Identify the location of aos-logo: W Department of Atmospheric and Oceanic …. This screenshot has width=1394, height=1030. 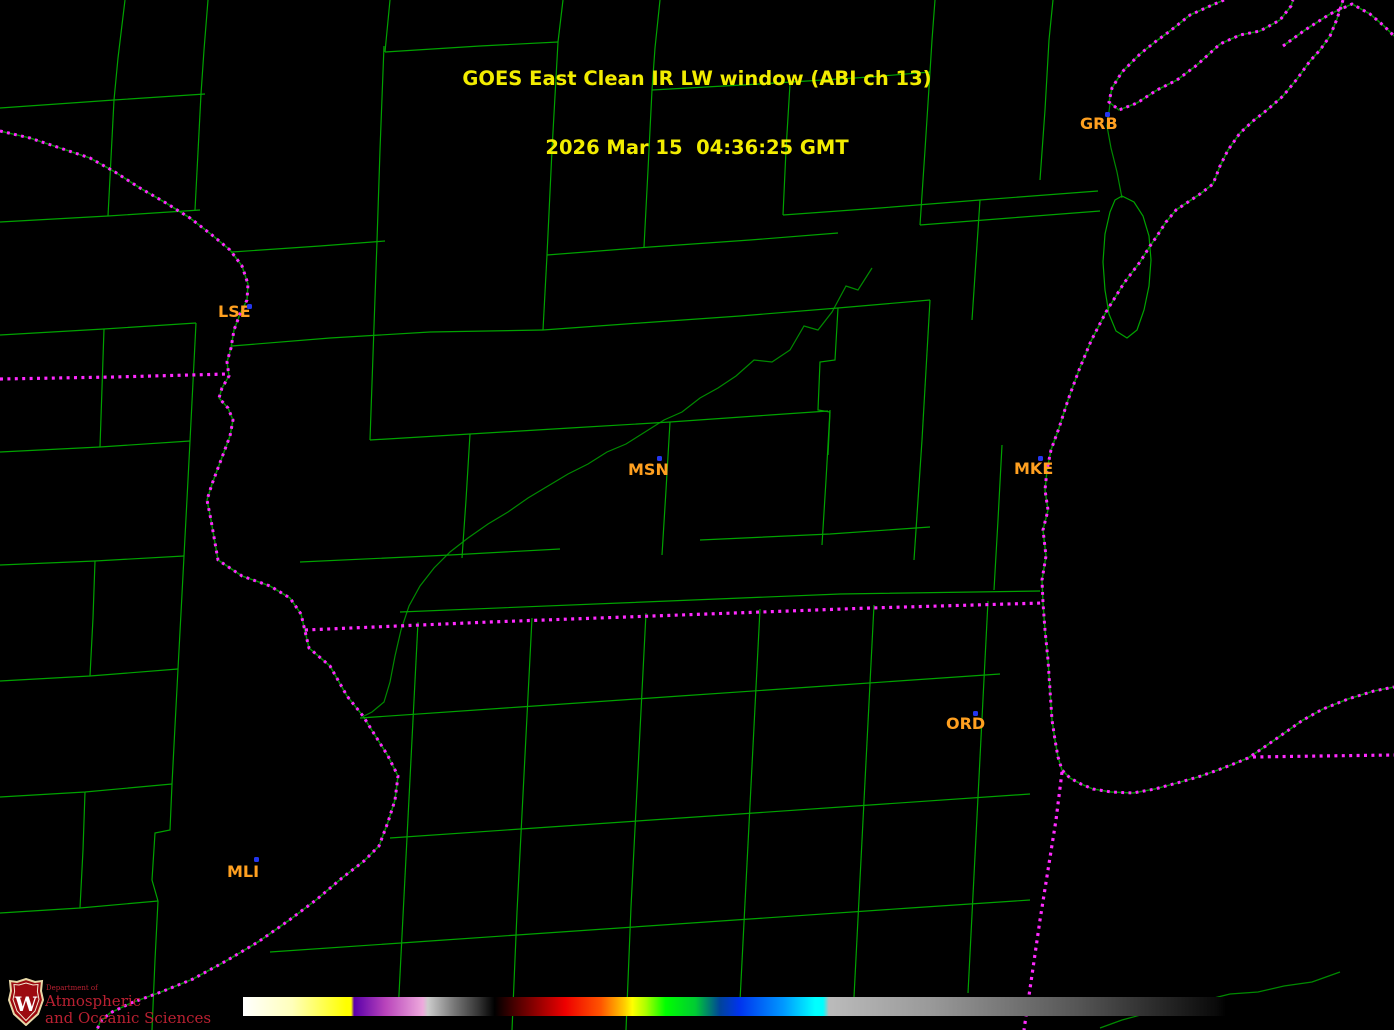
(126, 1003).